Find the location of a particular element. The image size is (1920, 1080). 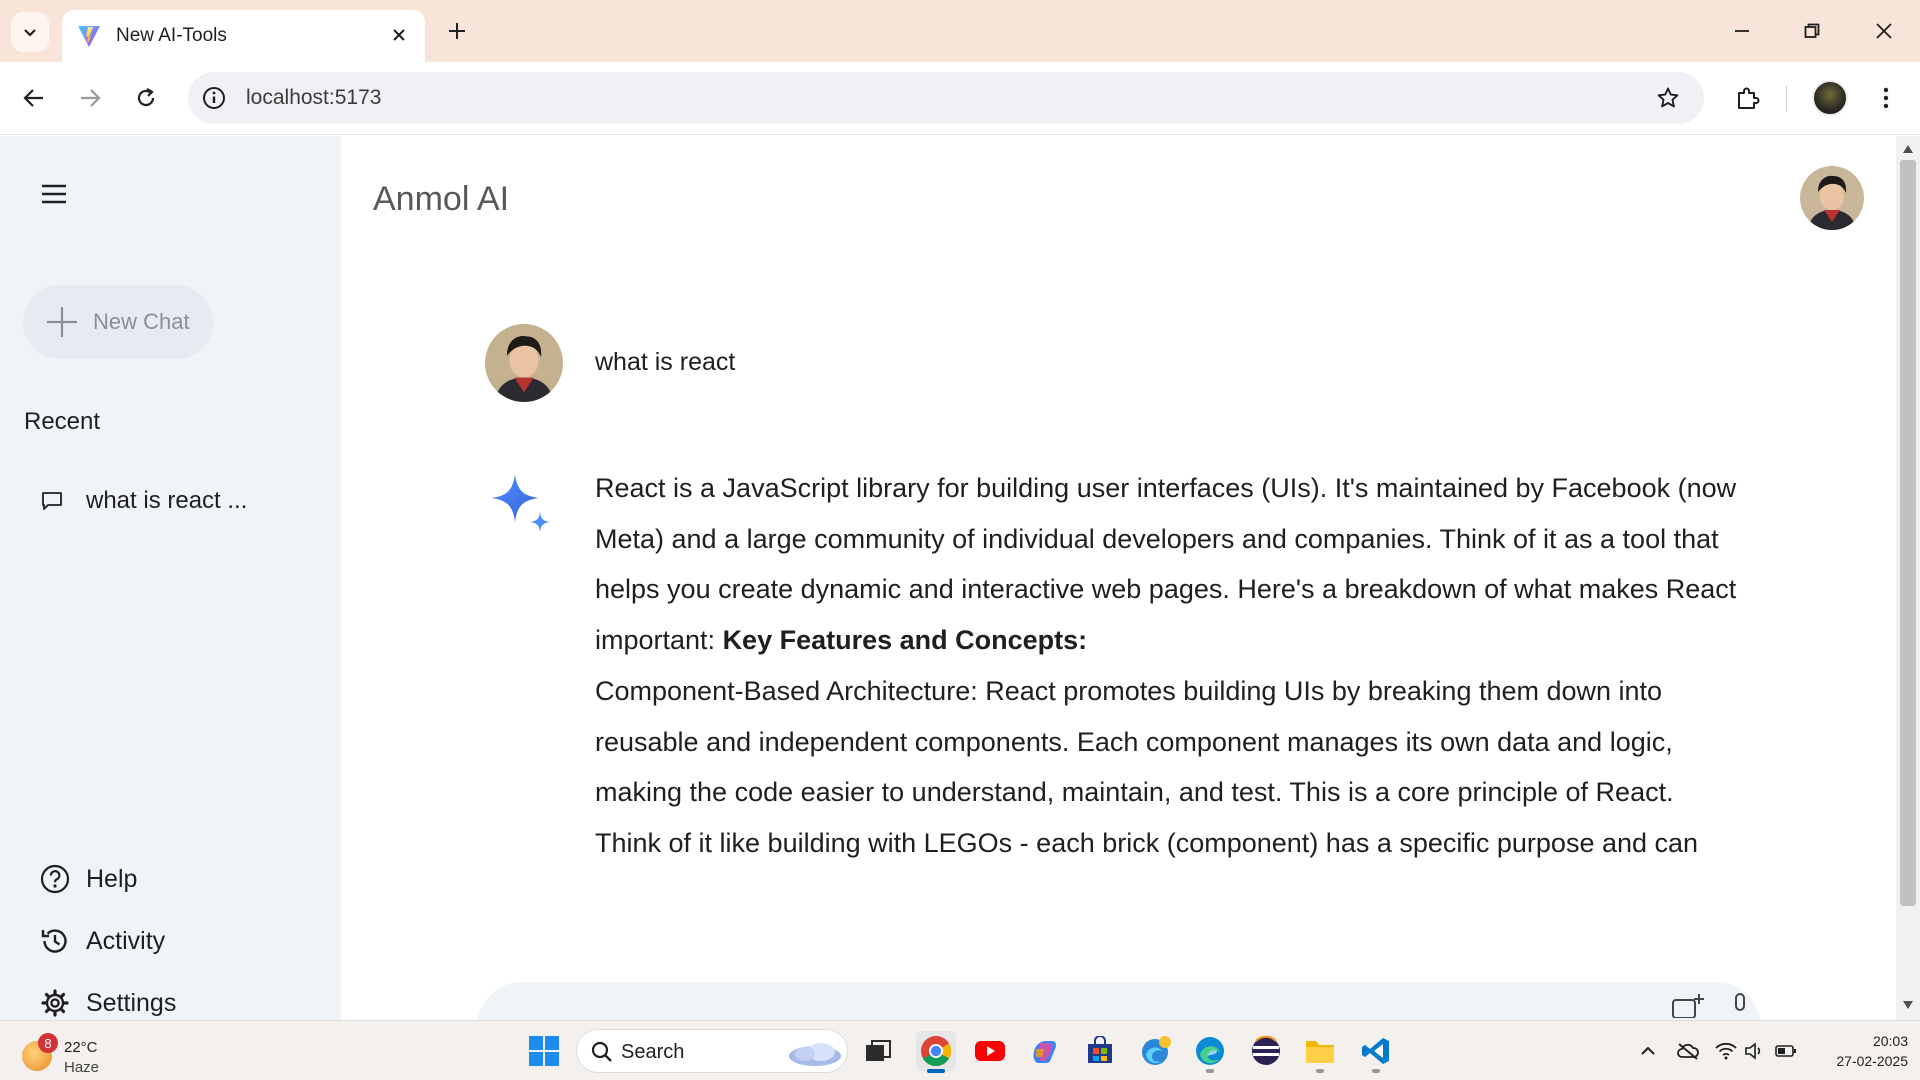

chevron-down-icon is located at coordinates (30, 33).